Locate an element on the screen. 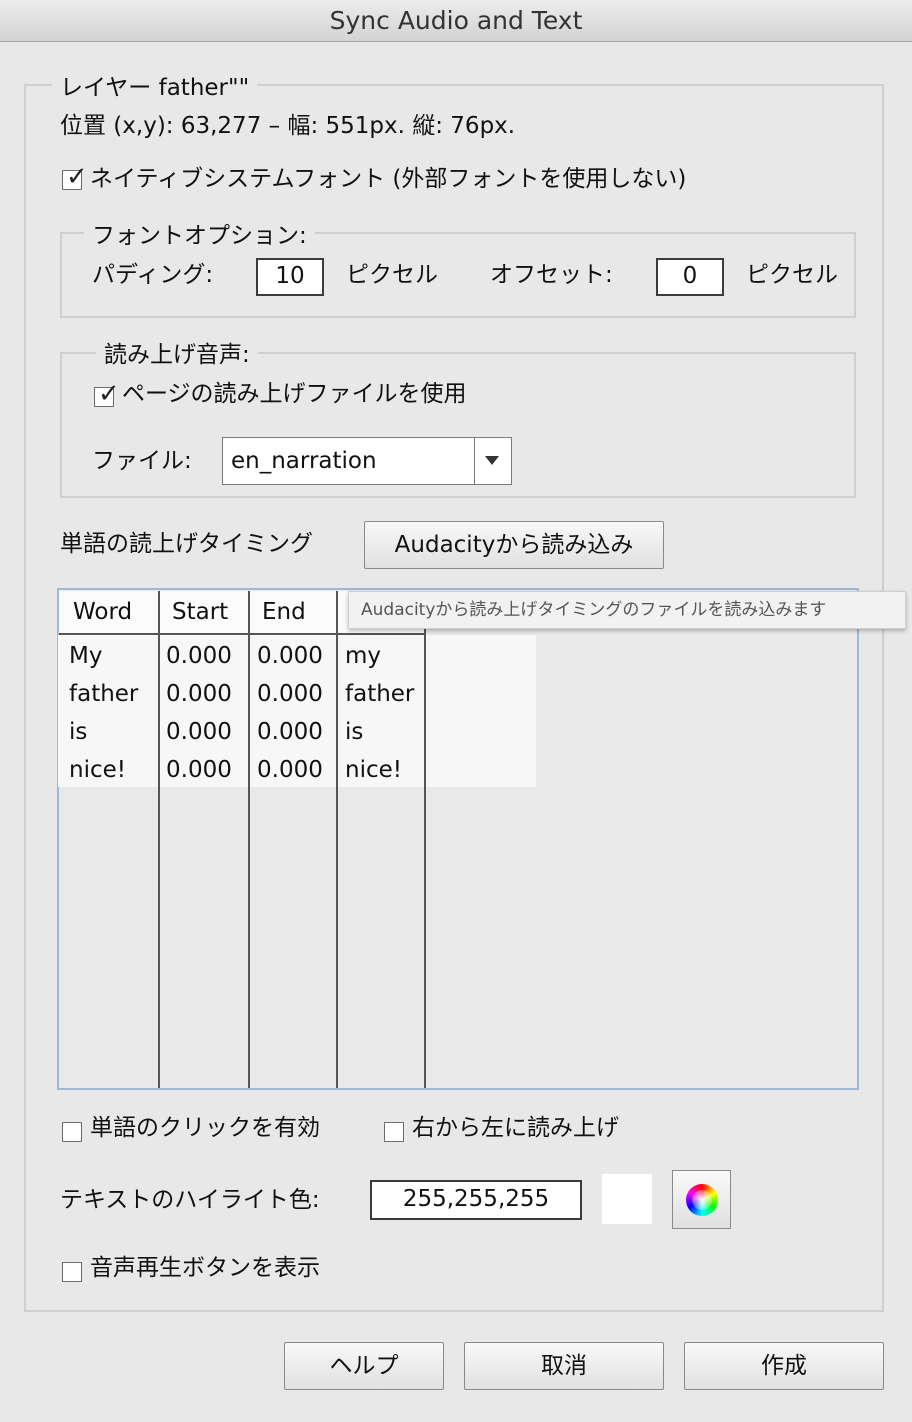 Image resolution: width=912 pixels, height=1422 pixels. table-cell-text: nice! is located at coordinates (373, 770).